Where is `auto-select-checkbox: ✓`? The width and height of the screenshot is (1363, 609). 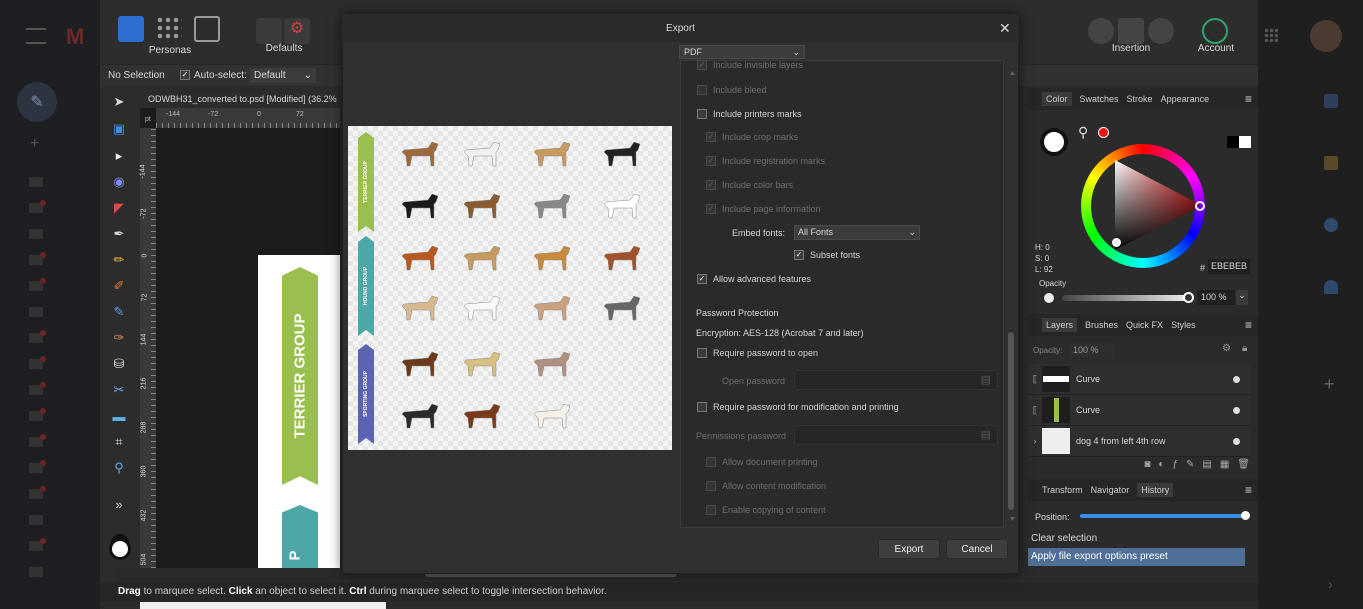 auto-select-checkbox: ✓ is located at coordinates (185, 75).